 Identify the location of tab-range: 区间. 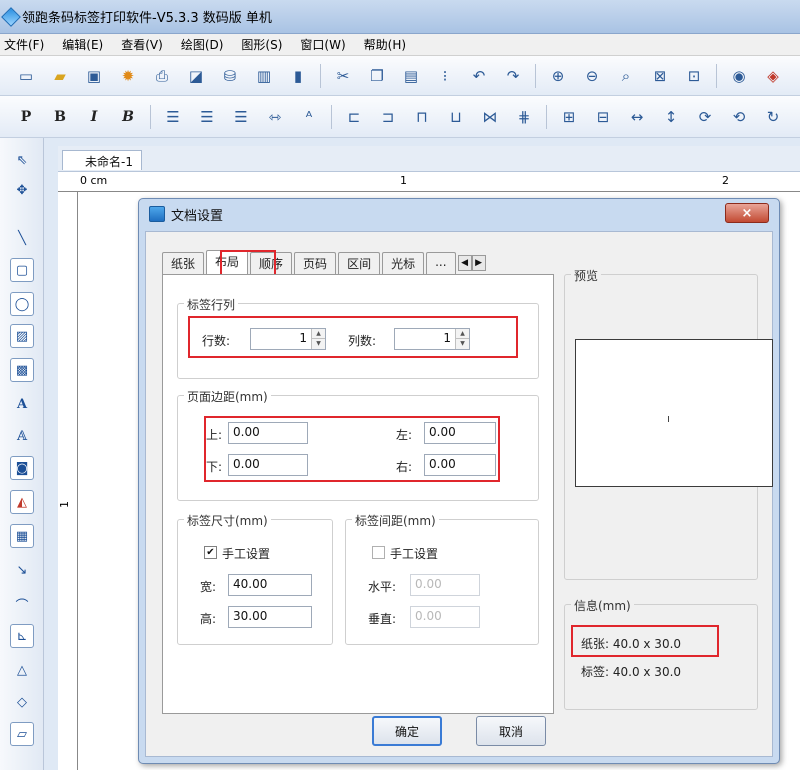
(359, 263).